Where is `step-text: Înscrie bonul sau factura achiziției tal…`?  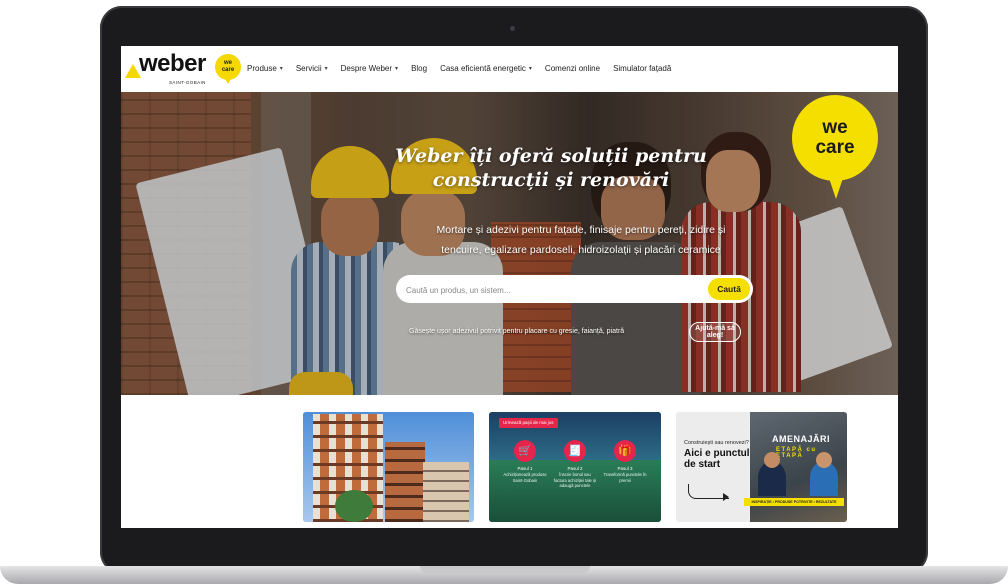
step-text: Înscrie bonul sau factura achiziției tal… is located at coordinates (575, 480).